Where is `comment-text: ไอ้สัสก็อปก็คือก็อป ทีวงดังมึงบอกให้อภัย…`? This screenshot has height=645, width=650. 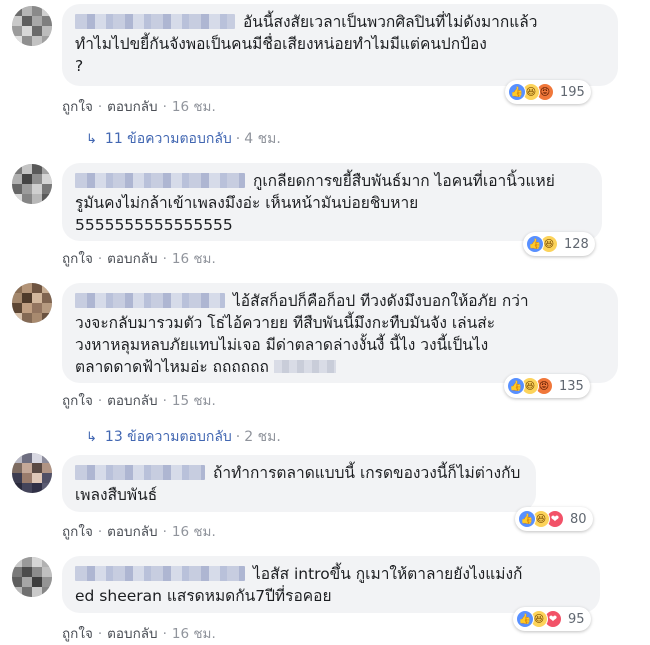 comment-text: ไอ้สัสก็อปก็คือก็อป ทีวงดังมึงบอกให้อภัย… is located at coordinates (302, 334).